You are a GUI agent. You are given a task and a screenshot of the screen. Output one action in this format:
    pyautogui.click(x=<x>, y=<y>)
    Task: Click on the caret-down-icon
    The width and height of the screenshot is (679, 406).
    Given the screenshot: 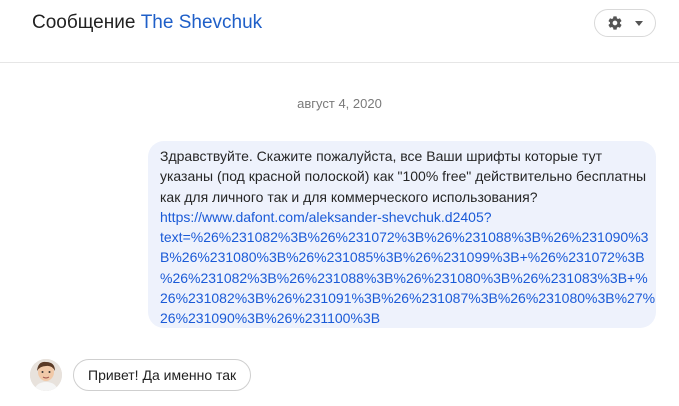 What is the action you would take?
    pyautogui.click(x=639, y=23)
    